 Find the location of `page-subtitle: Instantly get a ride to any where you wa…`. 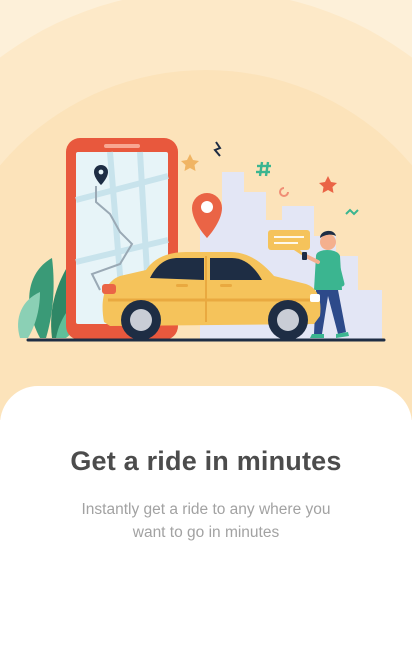

page-subtitle: Instantly get a ride to any where you wa… is located at coordinates (206, 521).